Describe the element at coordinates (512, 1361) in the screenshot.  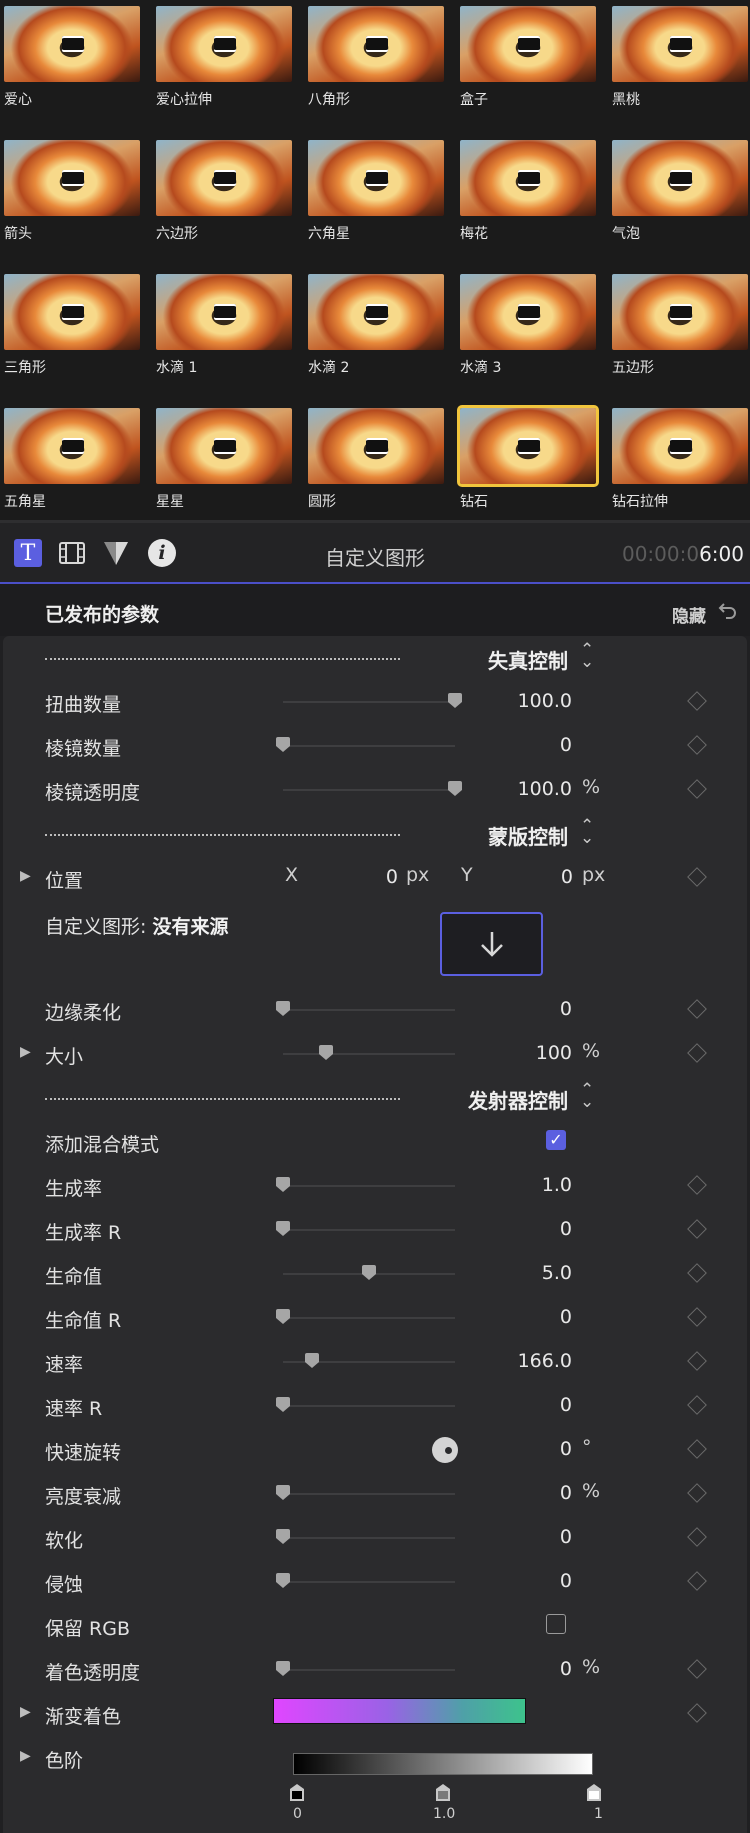
I see `param-value: 166.0` at that location.